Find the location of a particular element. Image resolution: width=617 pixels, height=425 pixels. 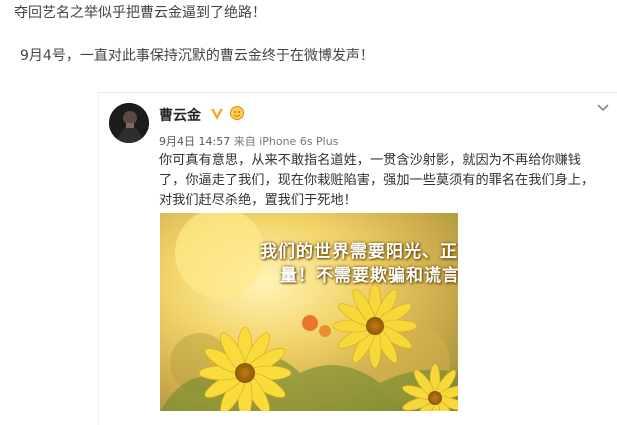

verified-v-icon is located at coordinates (217, 114).